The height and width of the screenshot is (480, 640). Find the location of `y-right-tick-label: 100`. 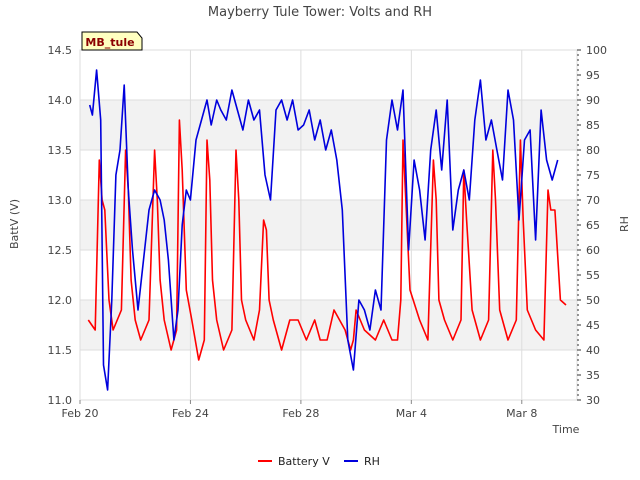

y-right-tick-label: 100 is located at coordinates (596, 50).